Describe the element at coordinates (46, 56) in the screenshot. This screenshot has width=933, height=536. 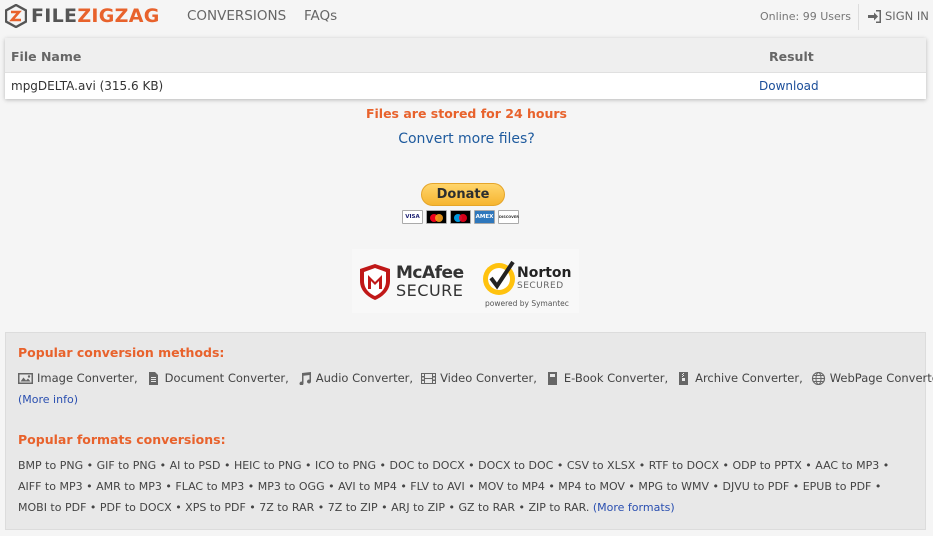
I see `column-file-name: File Name` at that location.